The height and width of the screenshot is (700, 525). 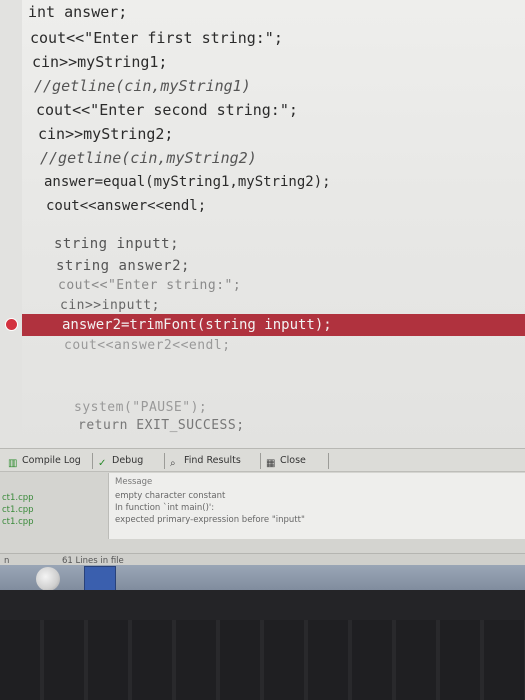 What do you see at coordinates (161, 426) in the screenshot?
I see `code-line: return EXIT_SUCCESS;` at bounding box center [161, 426].